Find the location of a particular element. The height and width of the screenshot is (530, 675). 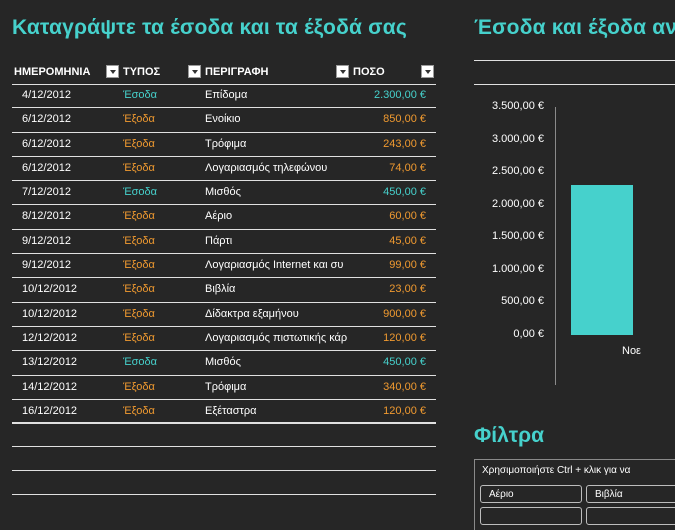

cell-amount: 2.300,00 € is located at coordinates (389, 95).